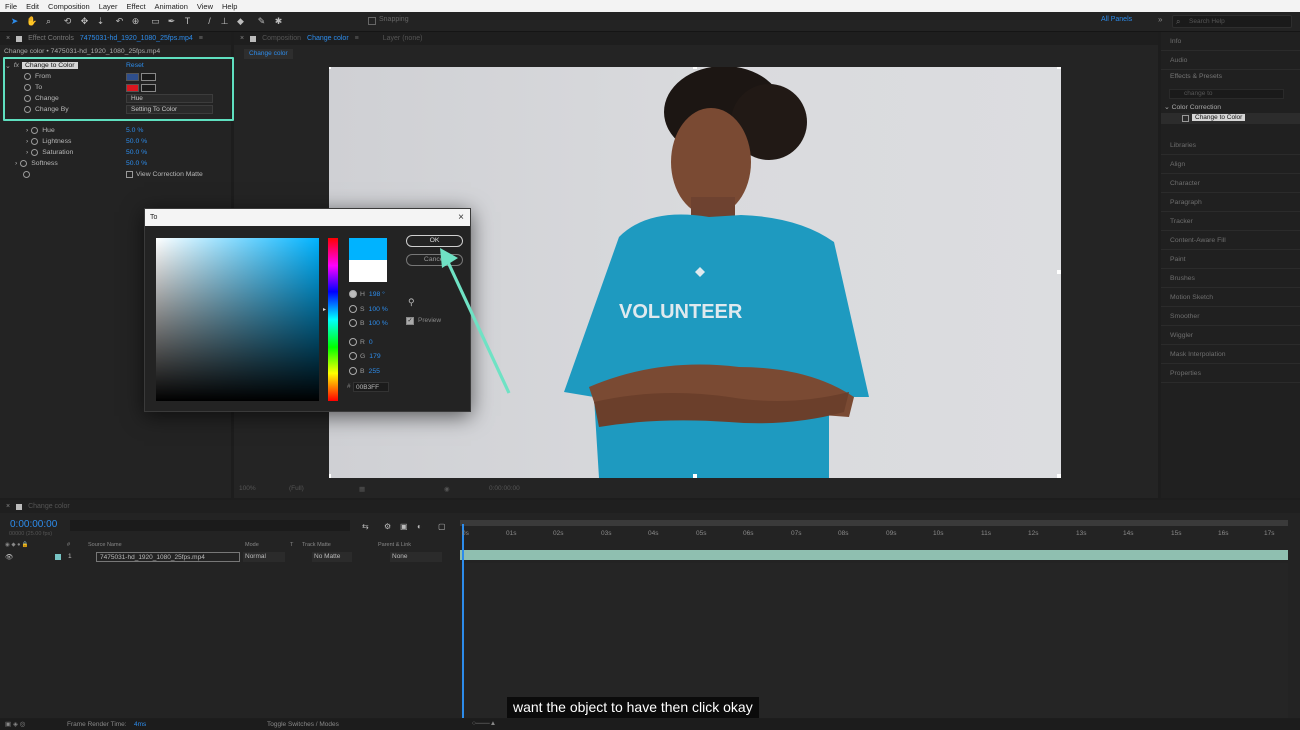 The height and width of the screenshot is (730, 1300). I want to click on motion-blur-icon: ◐, so click(419, 526).